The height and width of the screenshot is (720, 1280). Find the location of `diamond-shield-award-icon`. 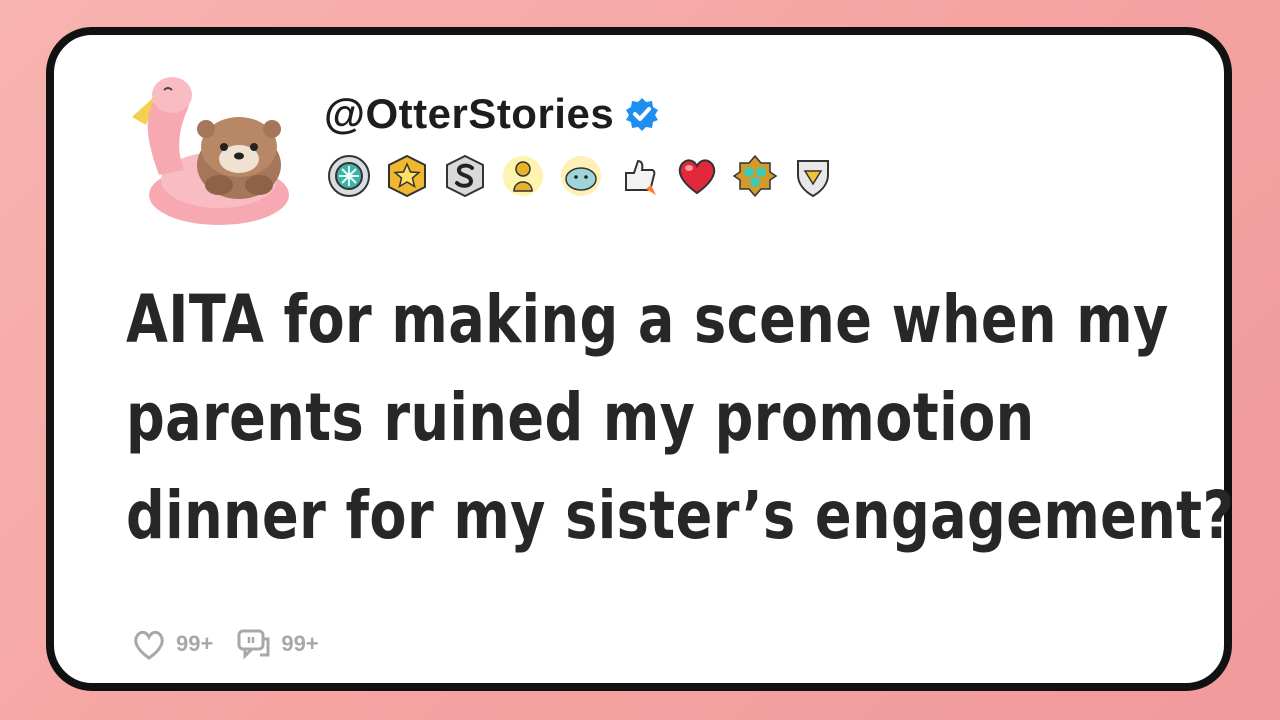

diamond-shield-award-icon is located at coordinates (813, 176).